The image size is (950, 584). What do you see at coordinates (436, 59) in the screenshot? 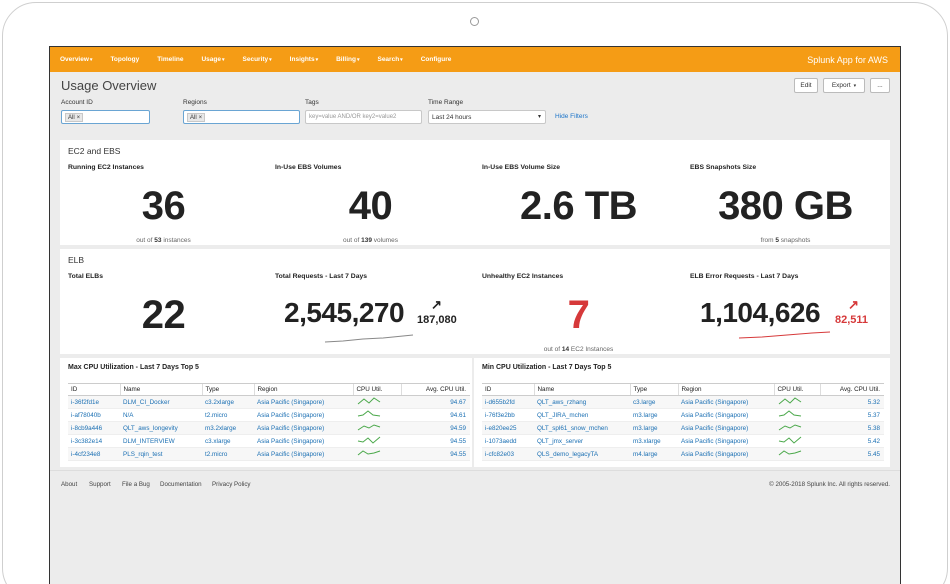
I see `nav-item-configure: Configure` at bounding box center [436, 59].